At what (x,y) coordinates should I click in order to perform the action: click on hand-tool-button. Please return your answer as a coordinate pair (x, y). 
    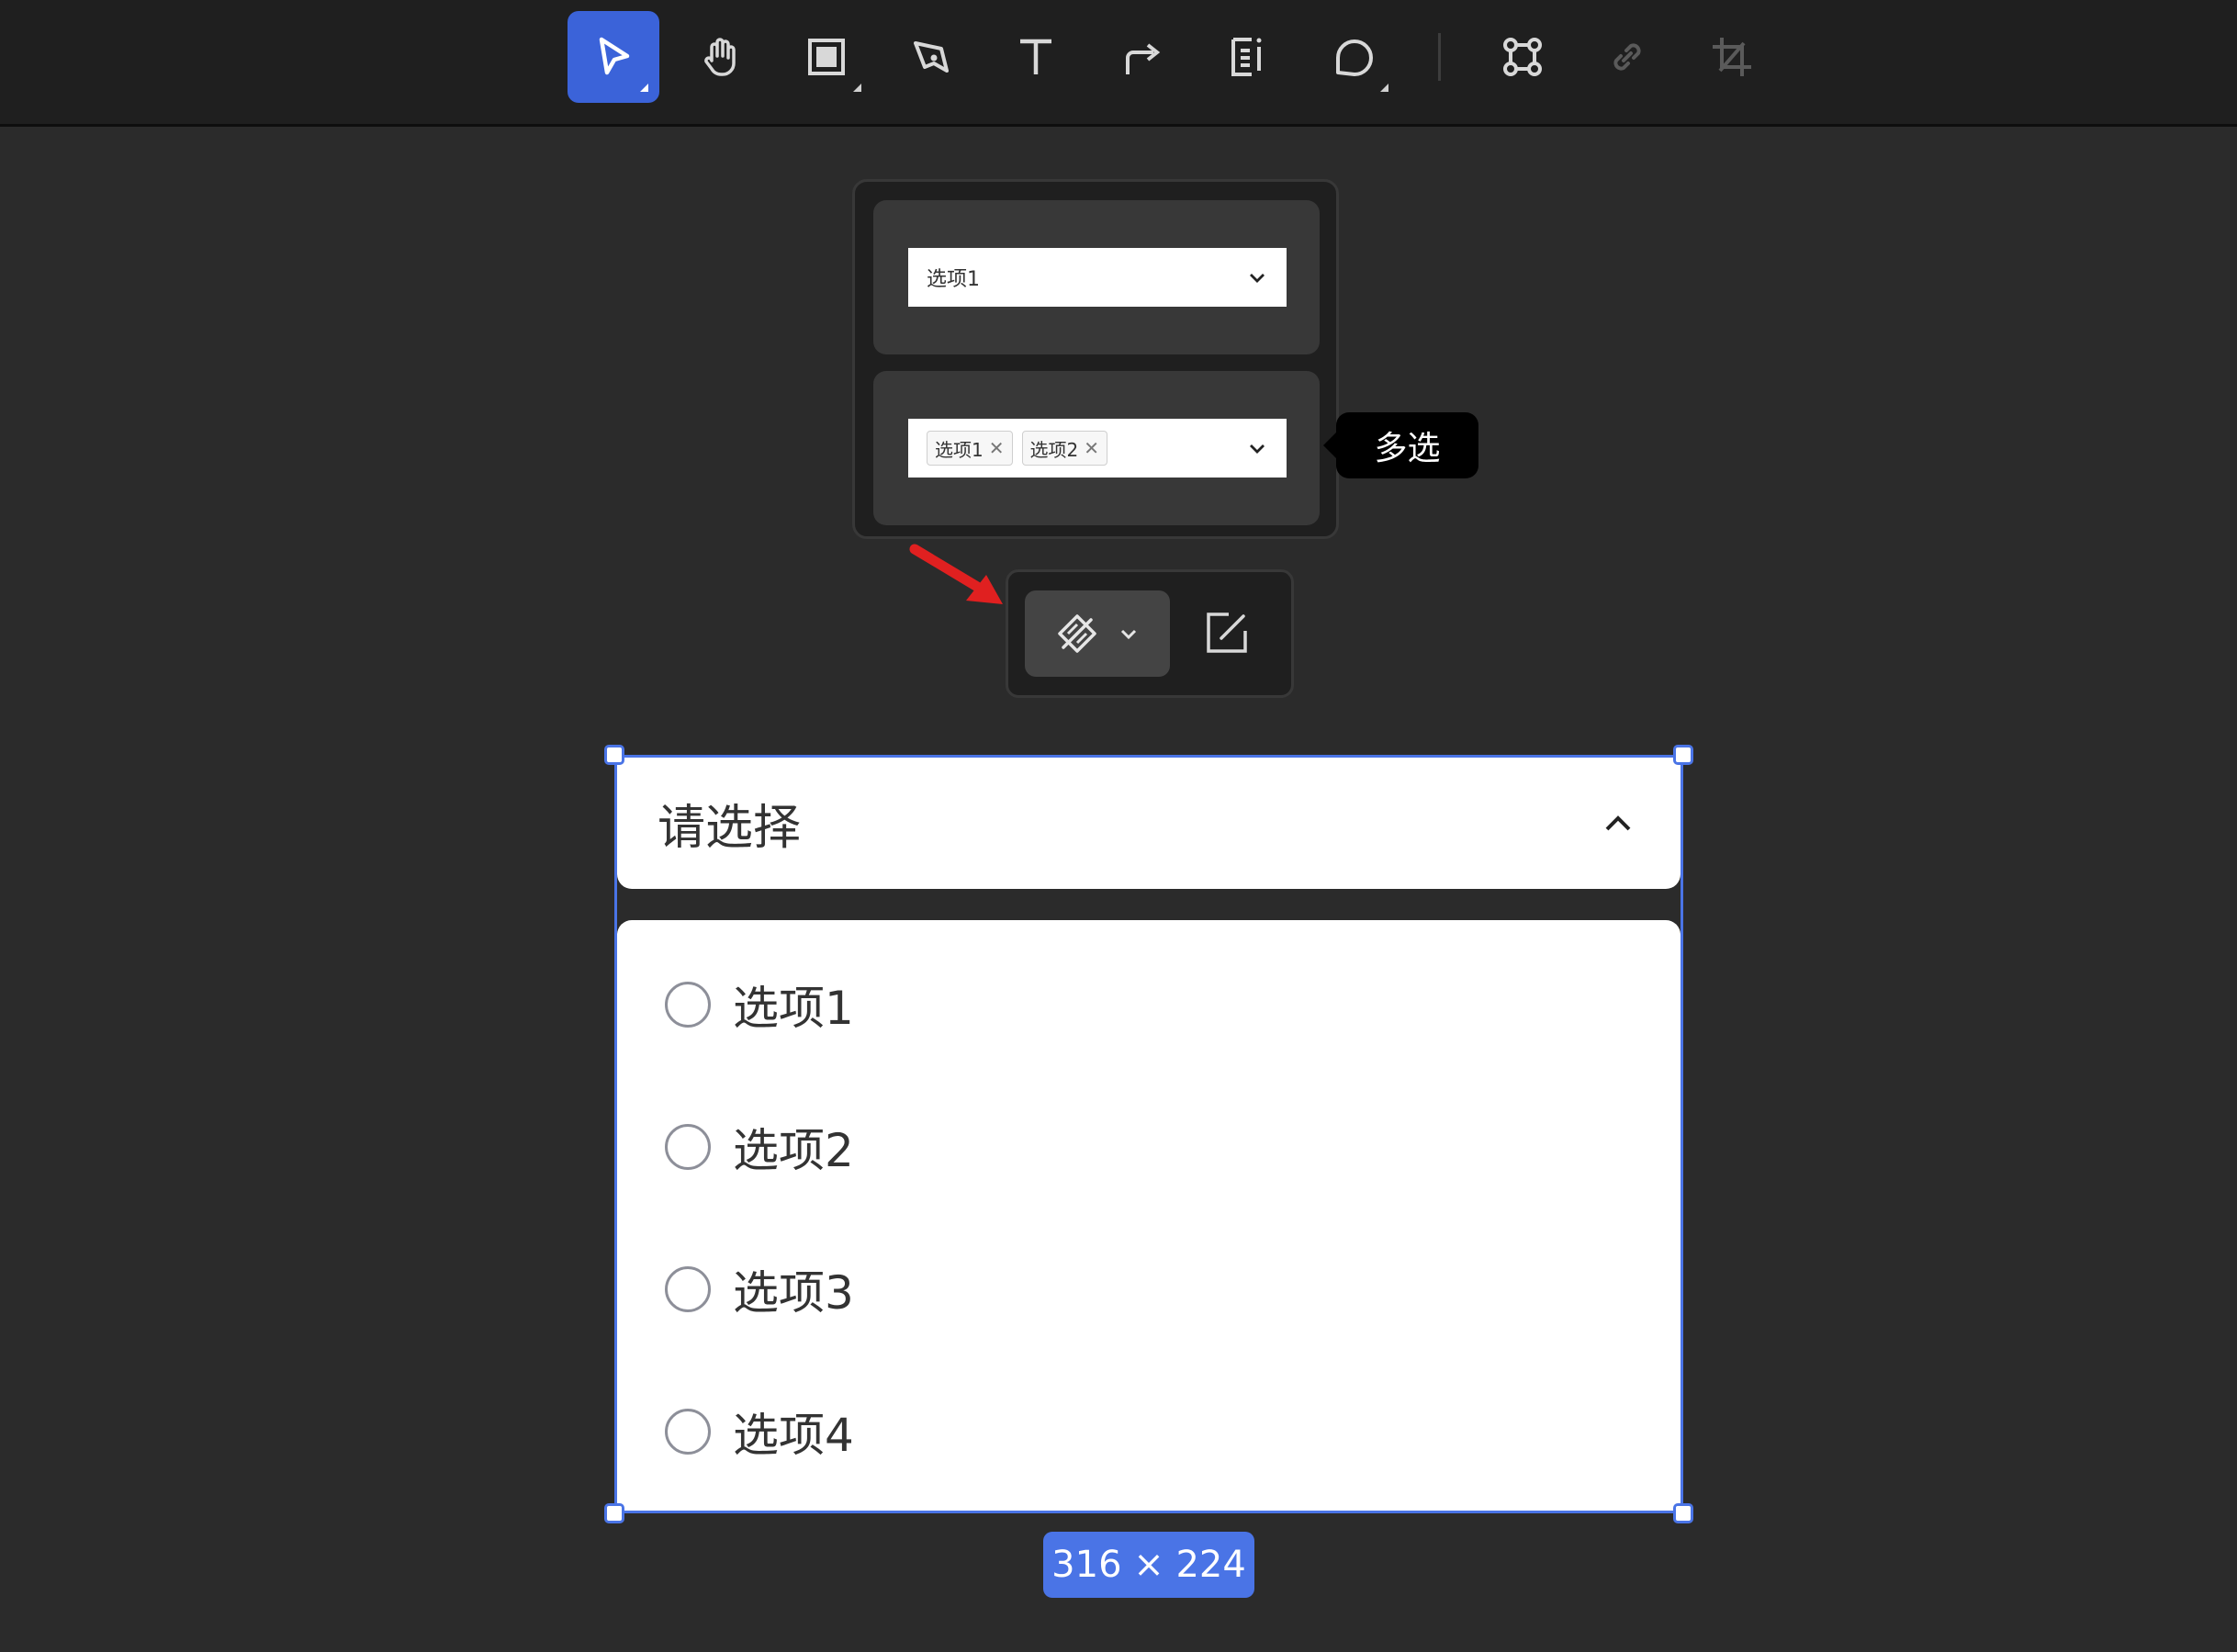
    Looking at the image, I should click on (722, 57).